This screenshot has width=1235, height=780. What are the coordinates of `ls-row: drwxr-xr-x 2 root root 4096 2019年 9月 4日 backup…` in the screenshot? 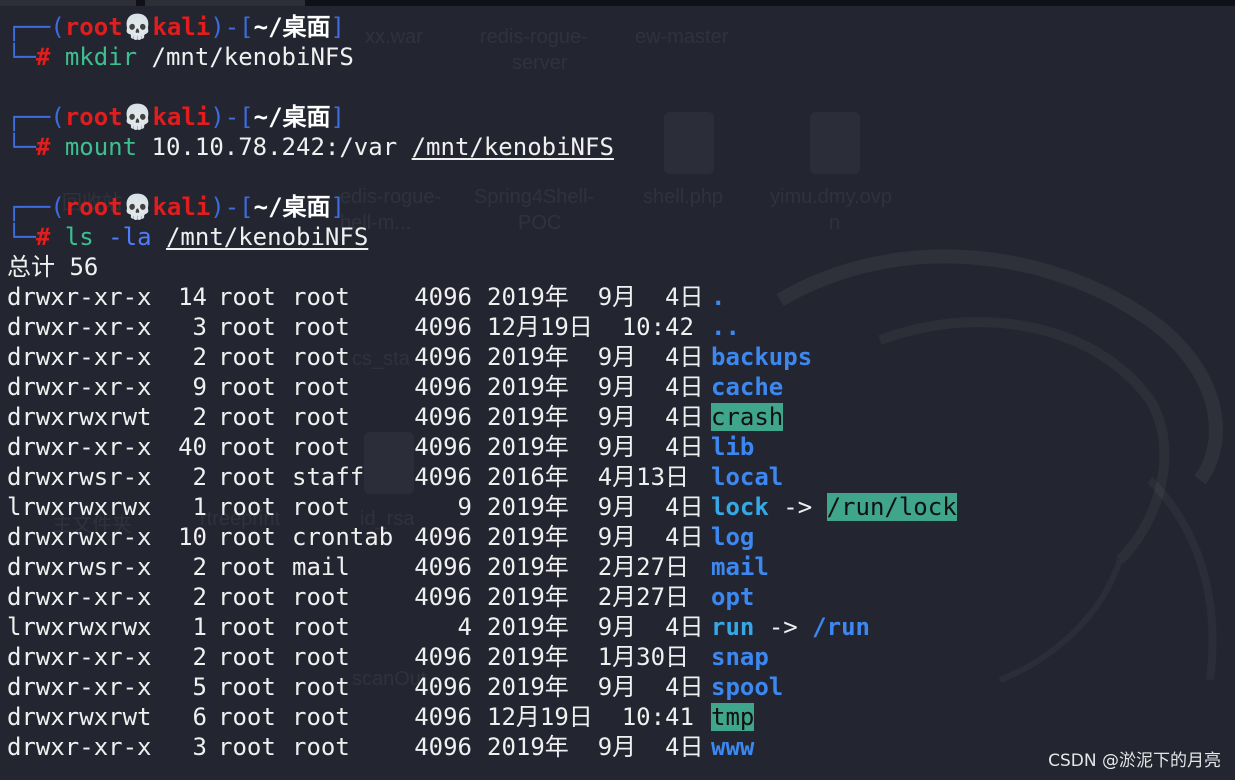 It's located at (619, 357).